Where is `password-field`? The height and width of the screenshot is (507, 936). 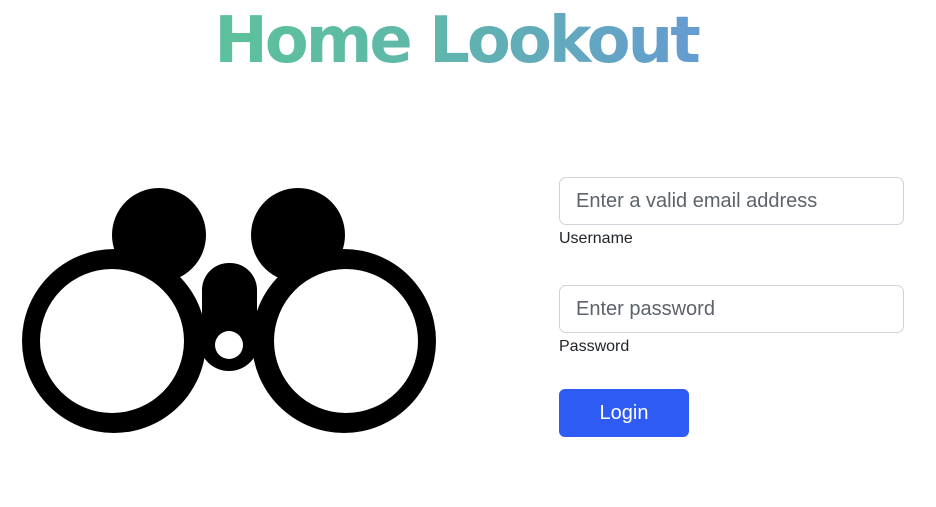 password-field is located at coordinates (731, 309).